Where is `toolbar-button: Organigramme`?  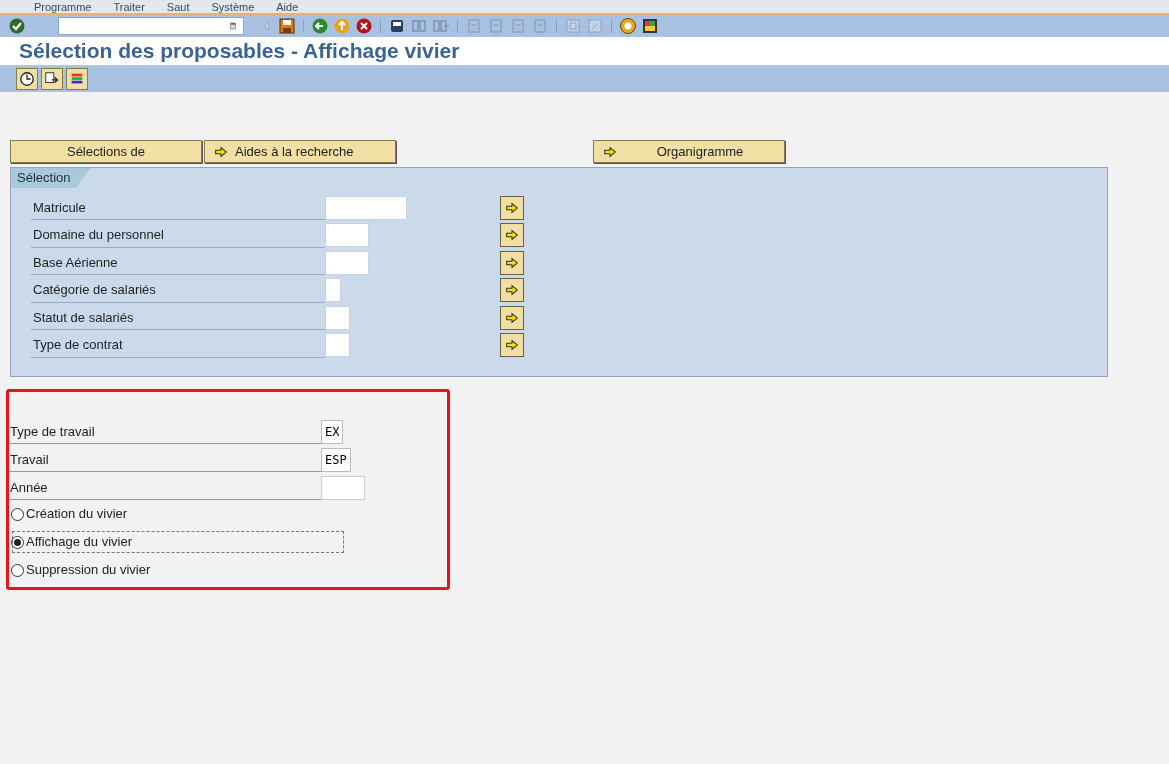 toolbar-button: Organigramme is located at coordinates (689, 151).